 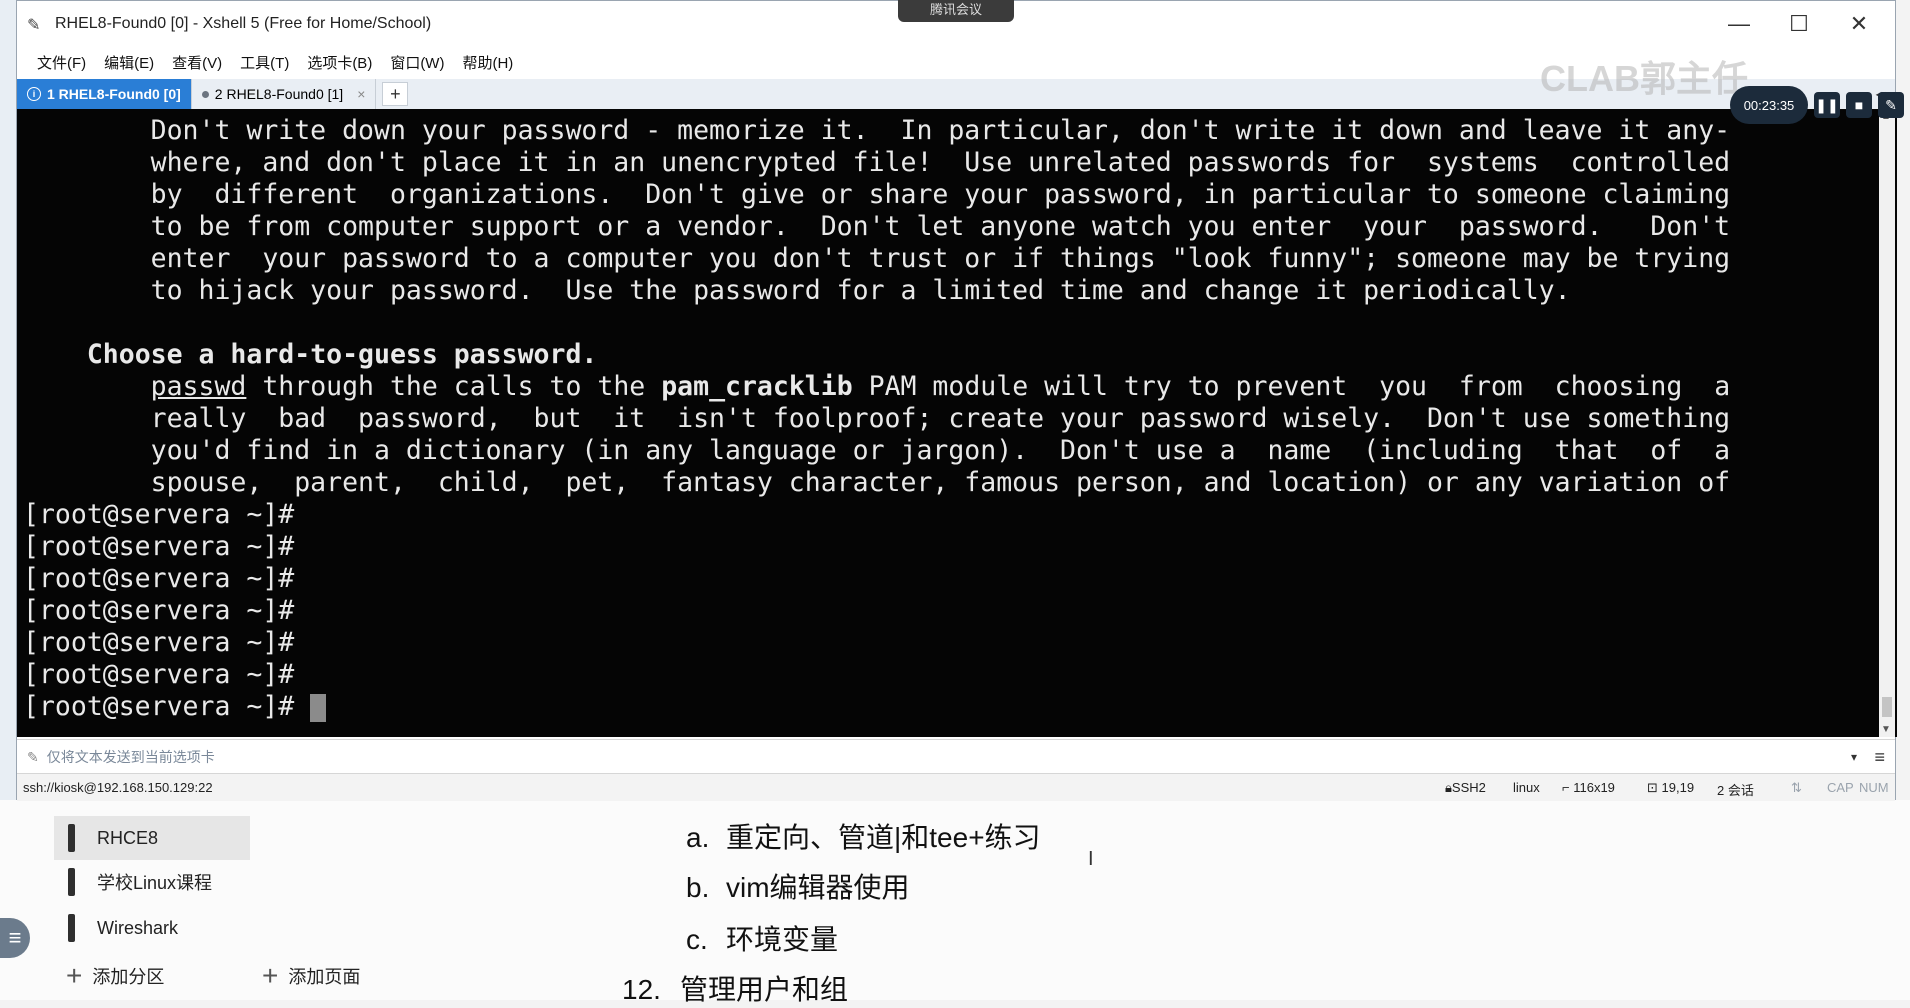 I want to click on tab-session-1: i 1 RHEL8-Found0 [0], so click(x=104, y=94).